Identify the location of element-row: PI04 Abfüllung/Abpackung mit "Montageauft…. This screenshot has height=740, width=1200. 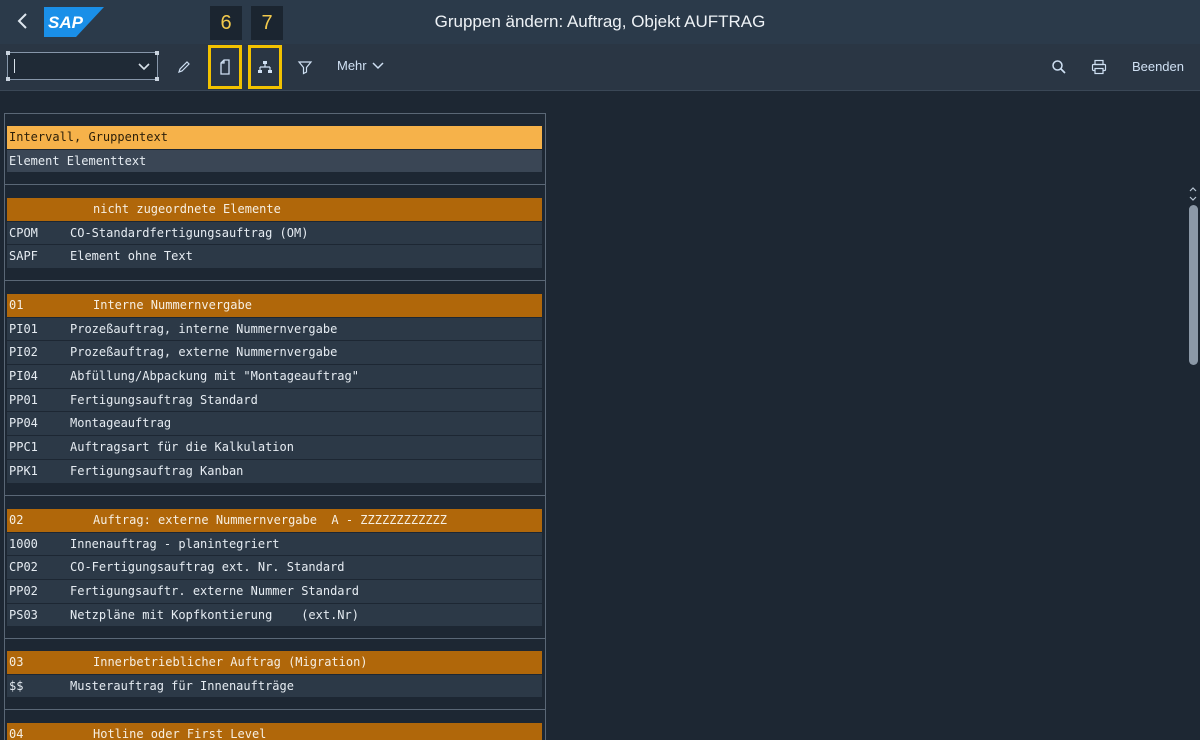
(274, 377).